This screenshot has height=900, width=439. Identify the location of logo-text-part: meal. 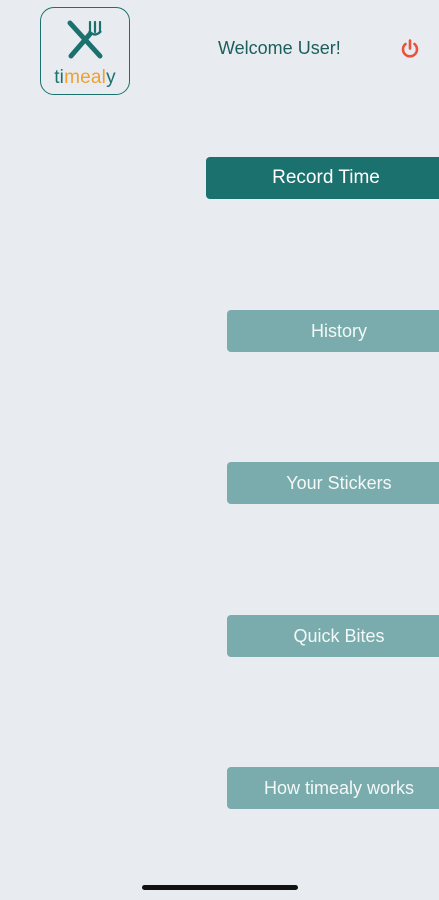
(85, 77).